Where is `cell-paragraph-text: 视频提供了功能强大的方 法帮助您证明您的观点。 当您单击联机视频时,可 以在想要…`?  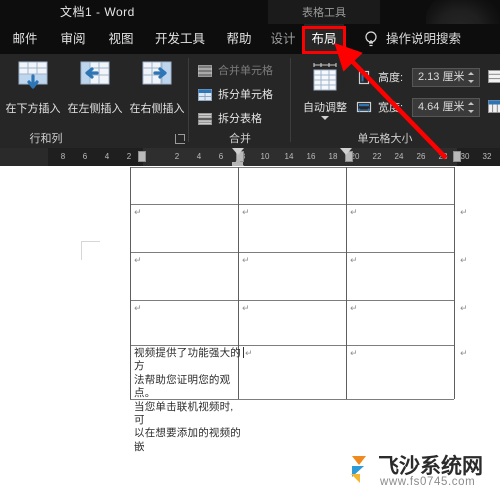
cell-paragraph-text: 视频提供了功能强大的方 法帮助您证明您的观点。 当您单击联机视频时,可 以在想要… is located at coordinates (189, 400).